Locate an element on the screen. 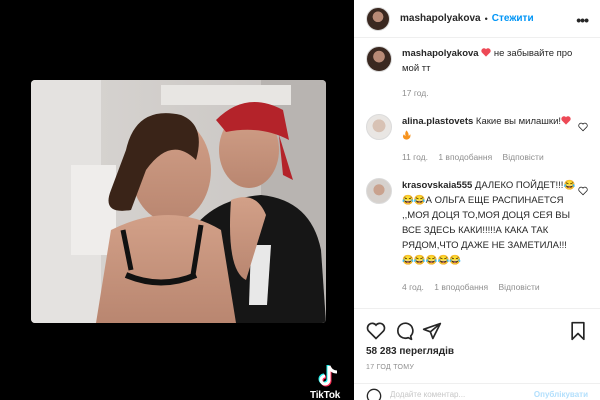  fire-emoji-icon is located at coordinates (406, 135).